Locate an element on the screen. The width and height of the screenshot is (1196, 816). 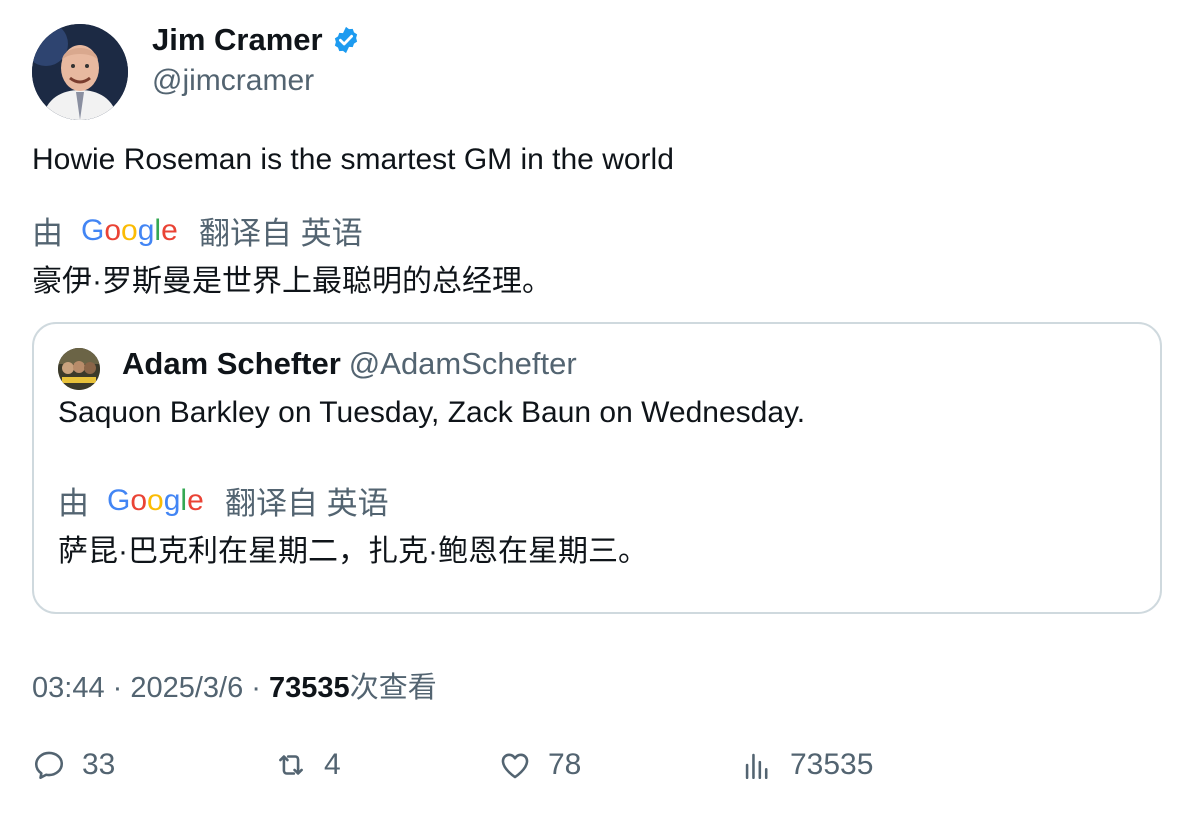
author-display-name: Jim Cramer is located at coordinates (237, 40).